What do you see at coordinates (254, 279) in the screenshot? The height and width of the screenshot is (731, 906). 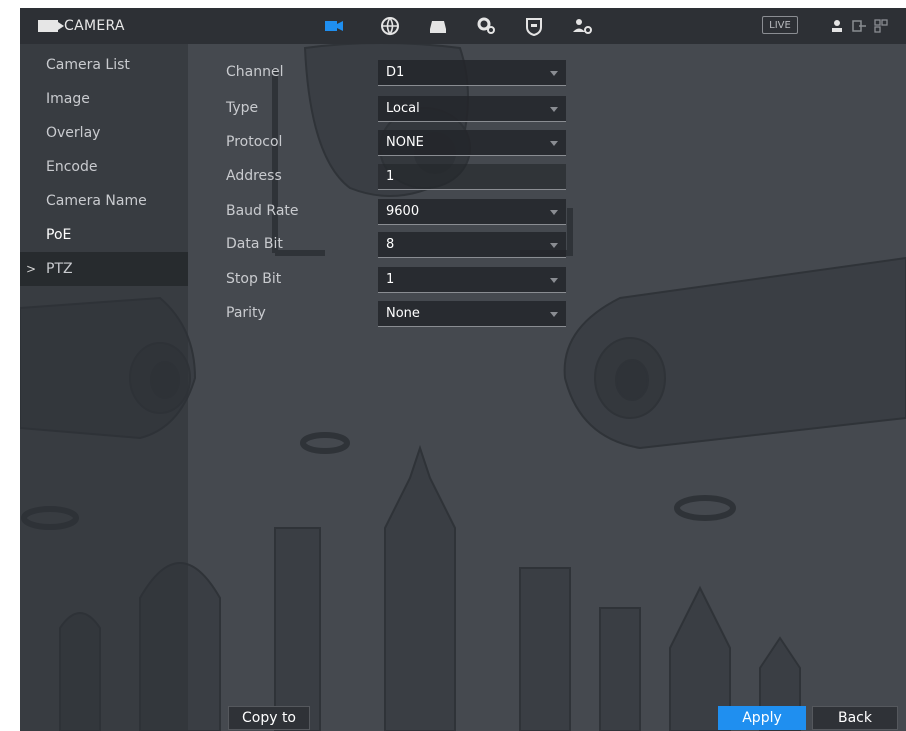 I see `stop-bit-label: Stop Bit` at bounding box center [254, 279].